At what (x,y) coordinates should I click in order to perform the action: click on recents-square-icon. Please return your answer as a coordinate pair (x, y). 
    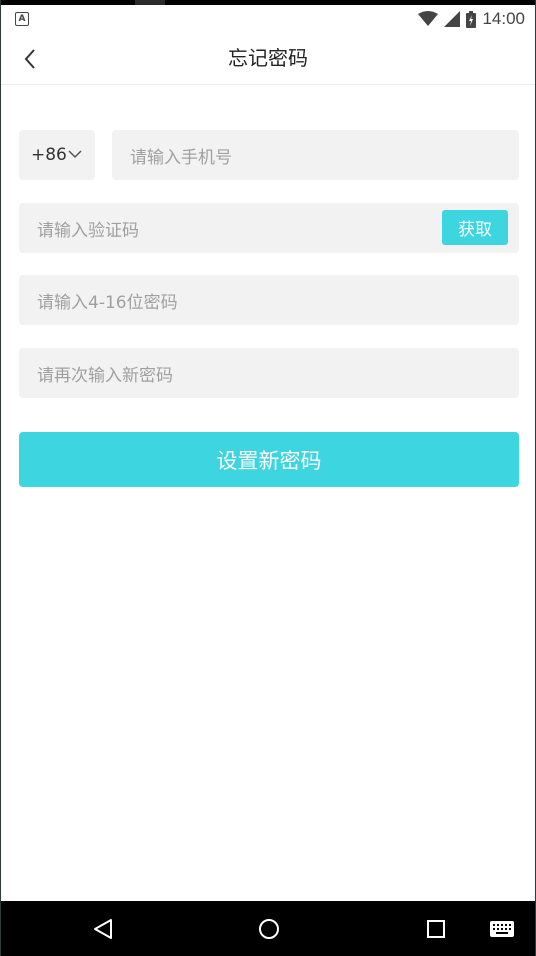
    Looking at the image, I should click on (436, 928).